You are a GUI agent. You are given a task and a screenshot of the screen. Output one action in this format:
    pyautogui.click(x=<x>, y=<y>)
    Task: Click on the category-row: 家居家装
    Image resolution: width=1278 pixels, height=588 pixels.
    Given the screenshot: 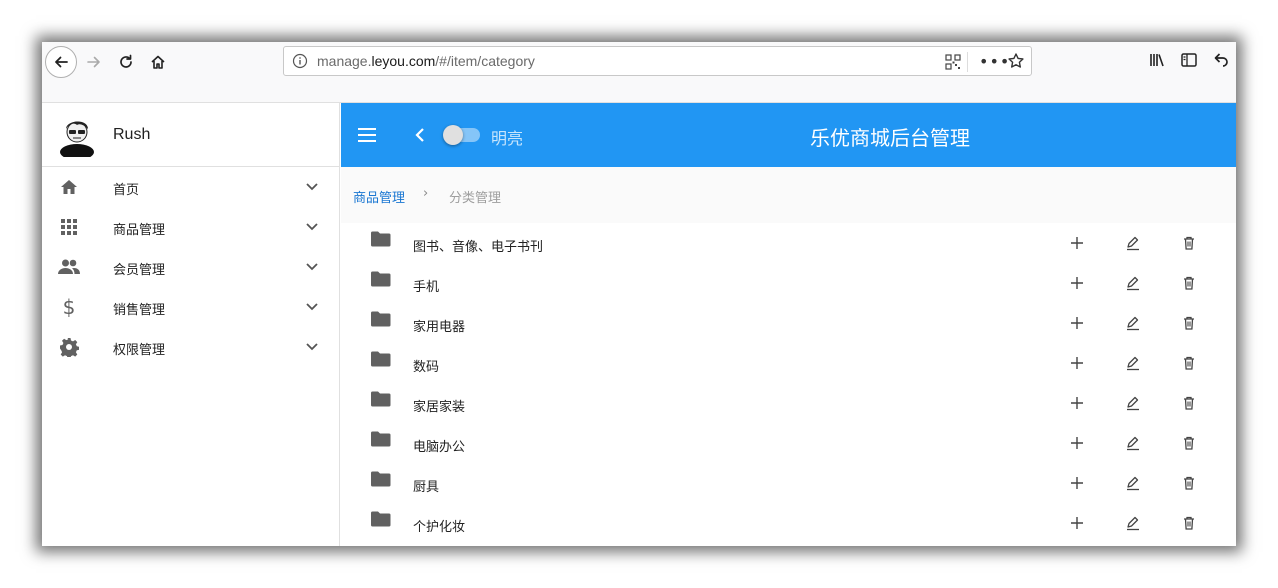 What is the action you would take?
    pyautogui.click(x=788, y=403)
    